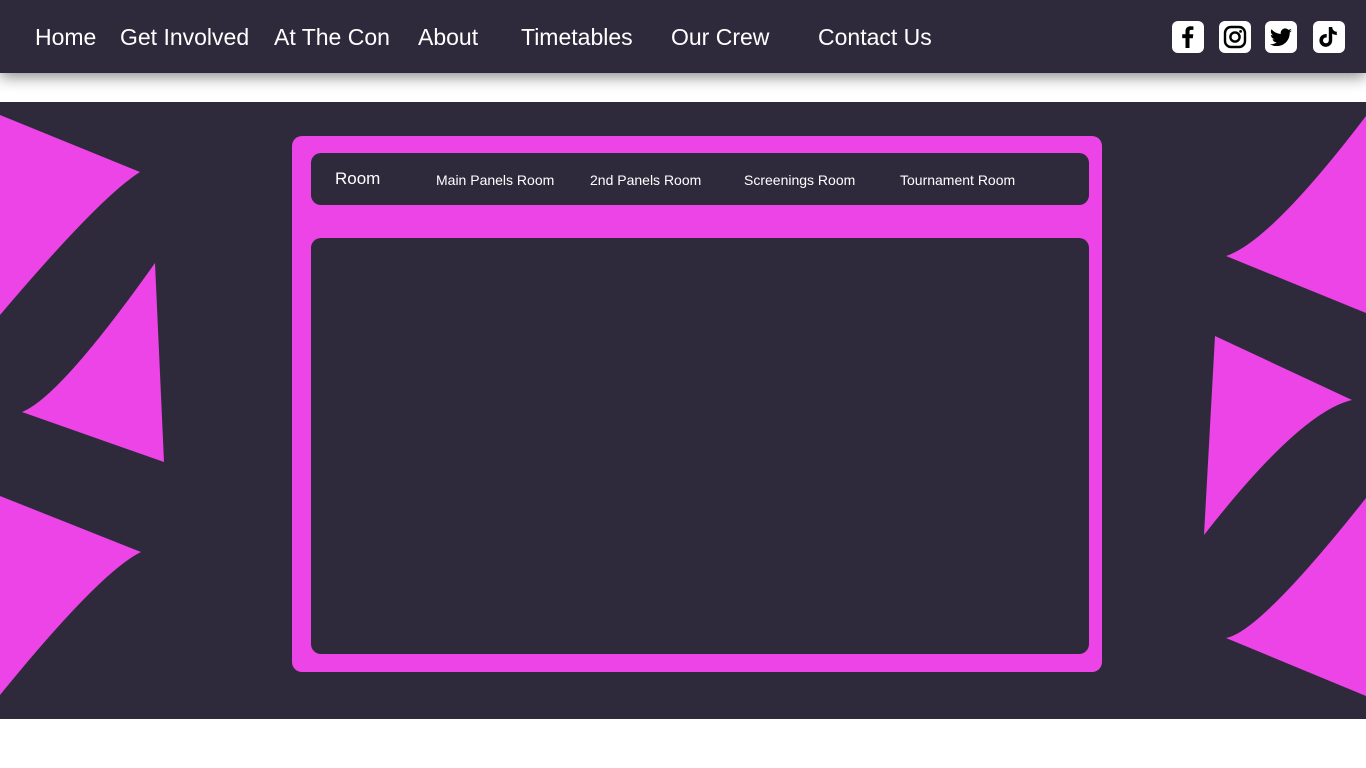 This screenshot has height=768, width=1366. What do you see at coordinates (957, 180) in the screenshot?
I see `tab-tournament-room: Tournament Room` at bounding box center [957, 180].